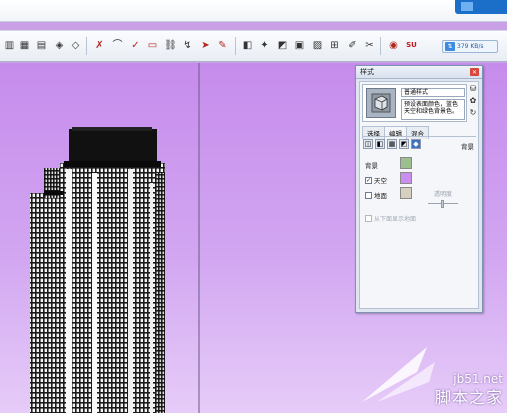 Image resolution: width=507 pixels, height=413 pixels. Describe the element at coordinates (264, 45) in the screenshot. I see `tool2-icon: ✦` at that location.